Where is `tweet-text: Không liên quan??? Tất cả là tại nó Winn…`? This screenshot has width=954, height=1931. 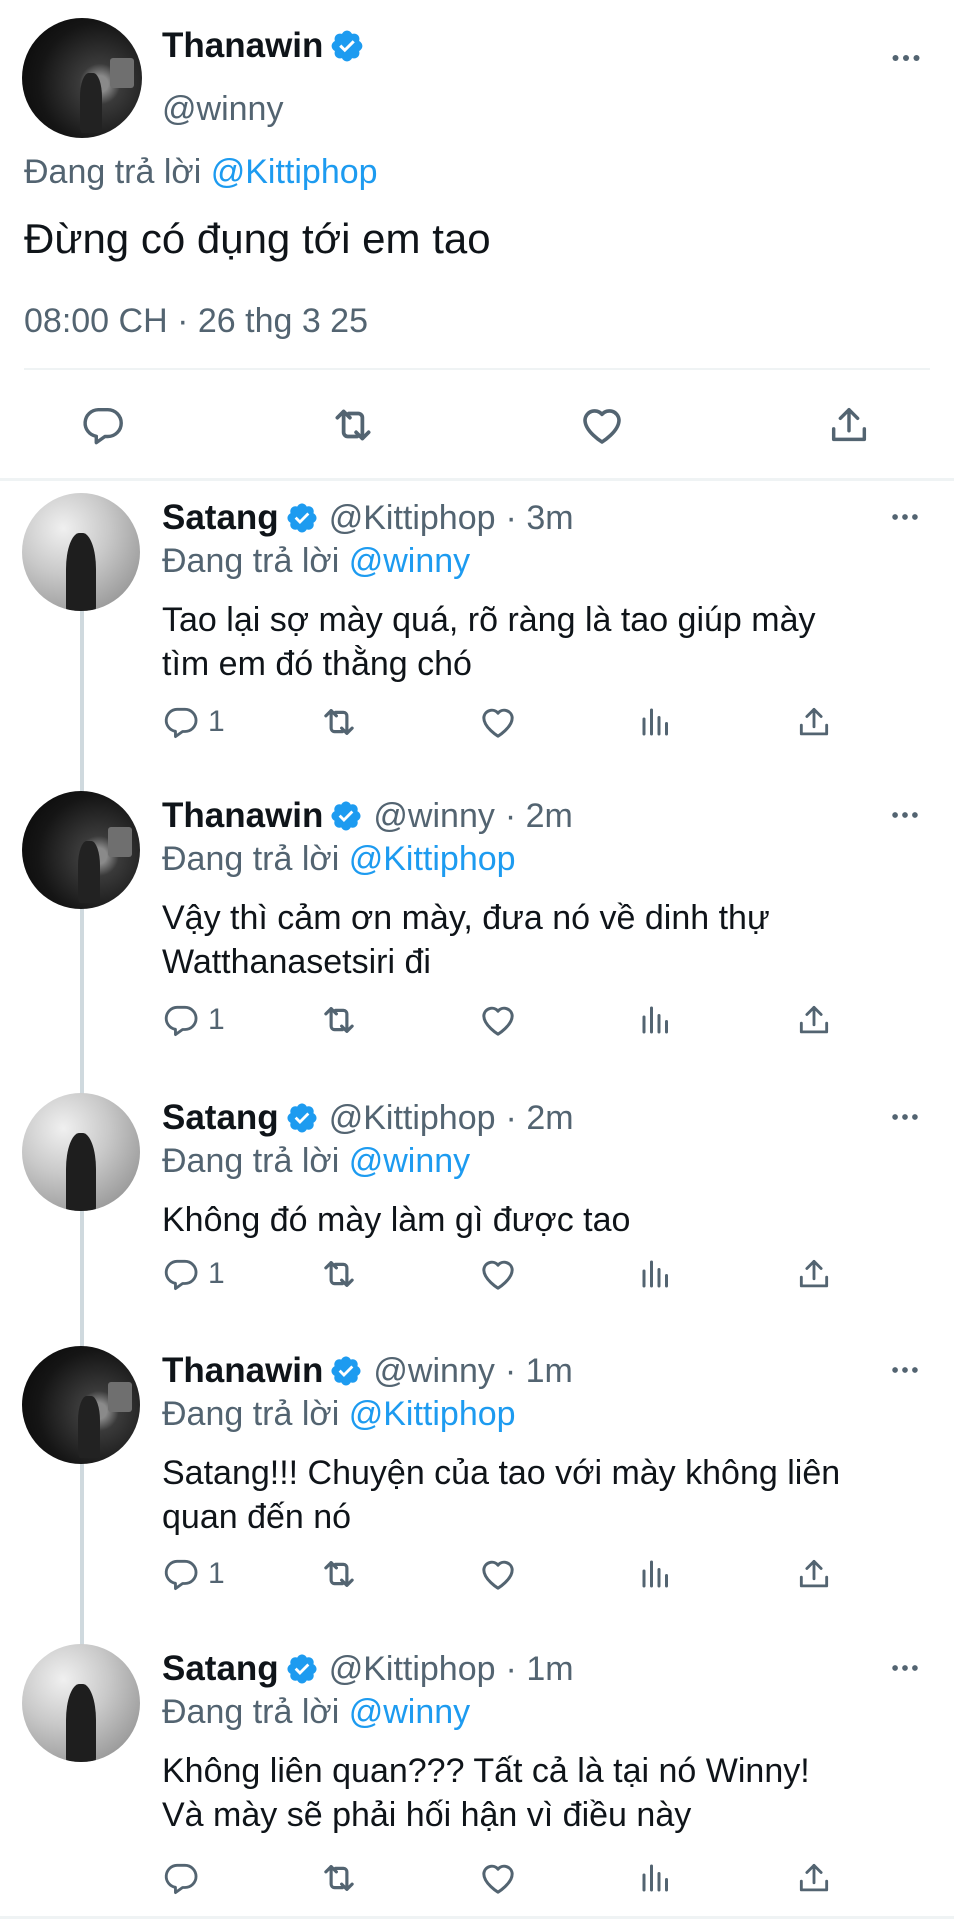
tweet-text: Không liên quan??? Tất cả là tại nó Winn… is located at coordinates (486, 1793).